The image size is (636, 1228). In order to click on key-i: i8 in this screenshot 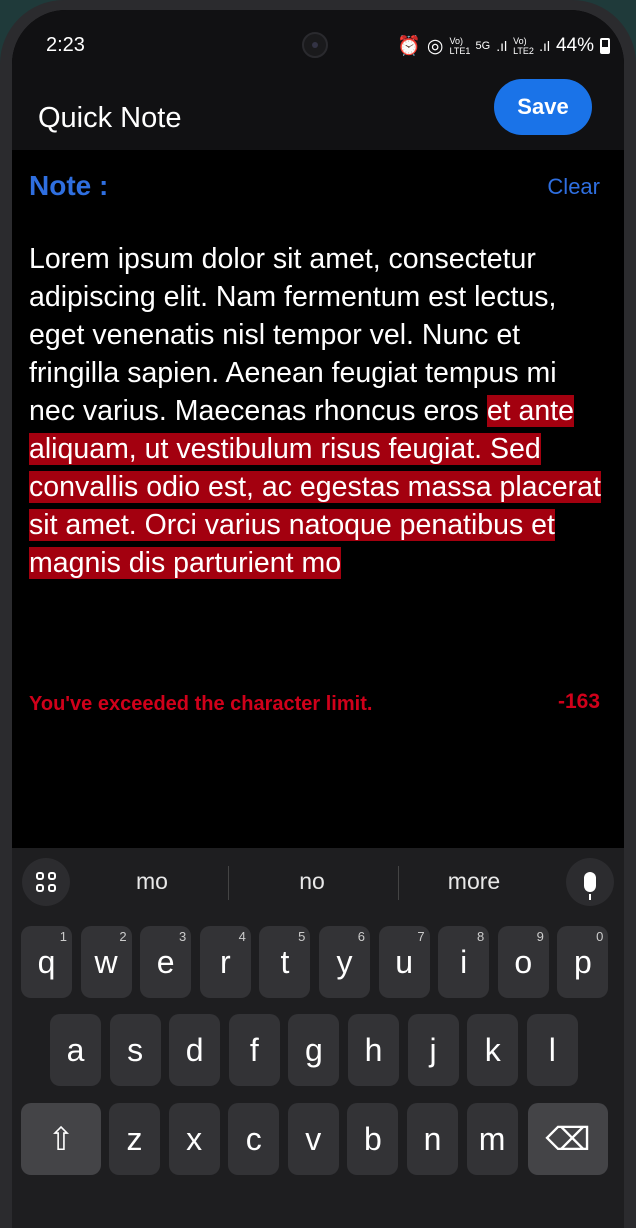, I will do `click(464, 962)`.